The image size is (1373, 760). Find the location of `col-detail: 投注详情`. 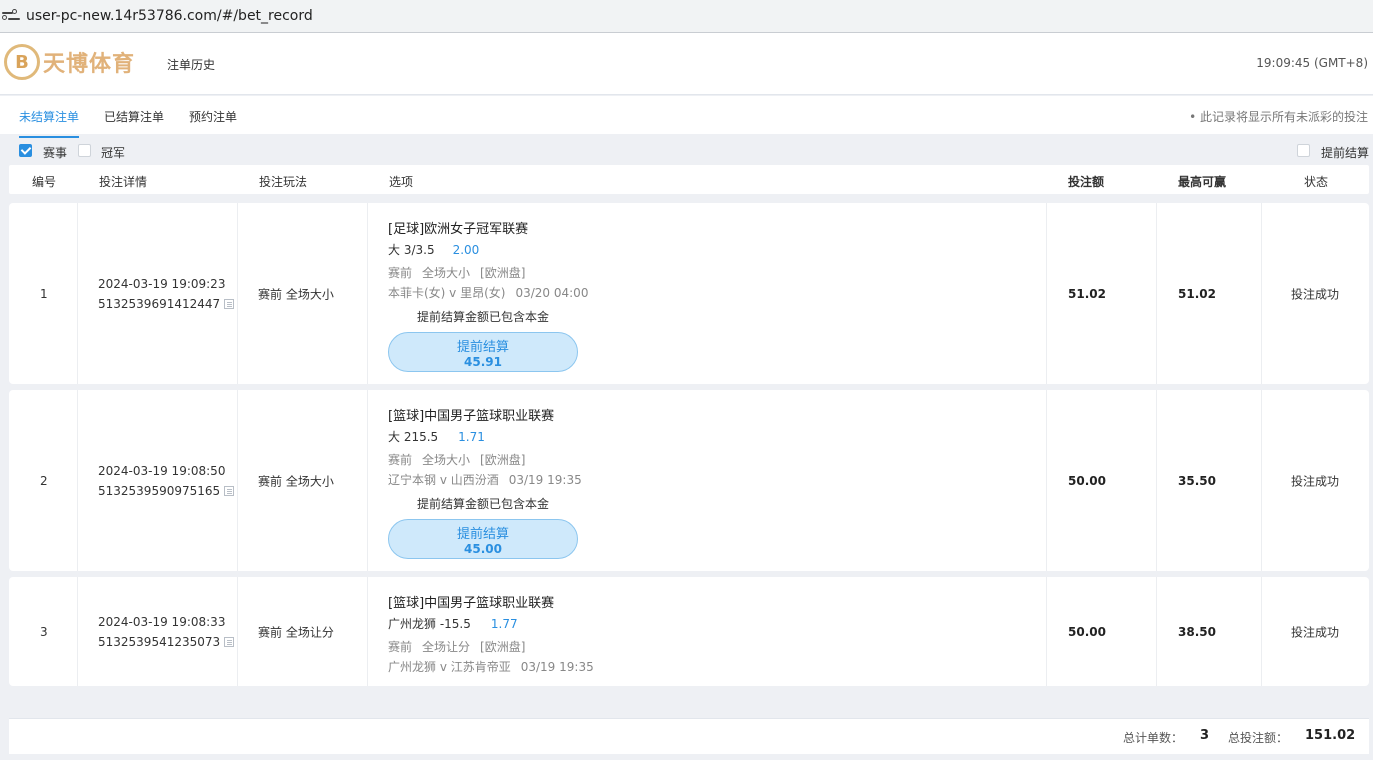

col-detail: 投注详情 is located at coordinates (123, 182).